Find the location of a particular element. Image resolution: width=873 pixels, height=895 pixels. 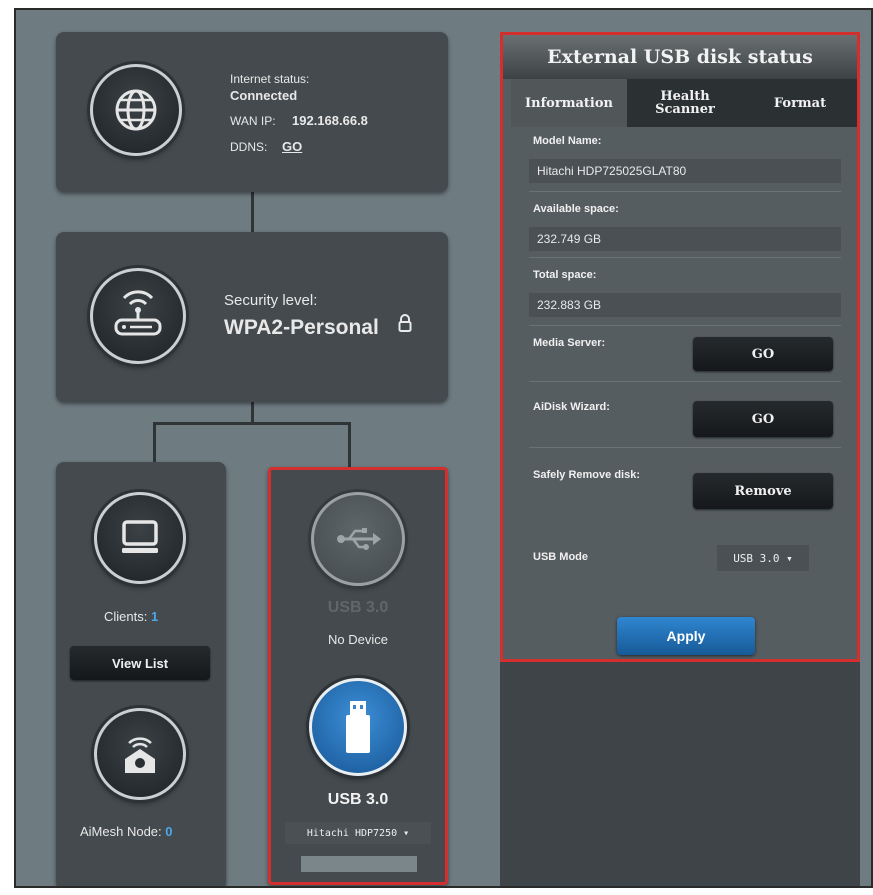

model-name-value: Hitachi HDP725025GLAT80 is located at coordinates (685, 171).